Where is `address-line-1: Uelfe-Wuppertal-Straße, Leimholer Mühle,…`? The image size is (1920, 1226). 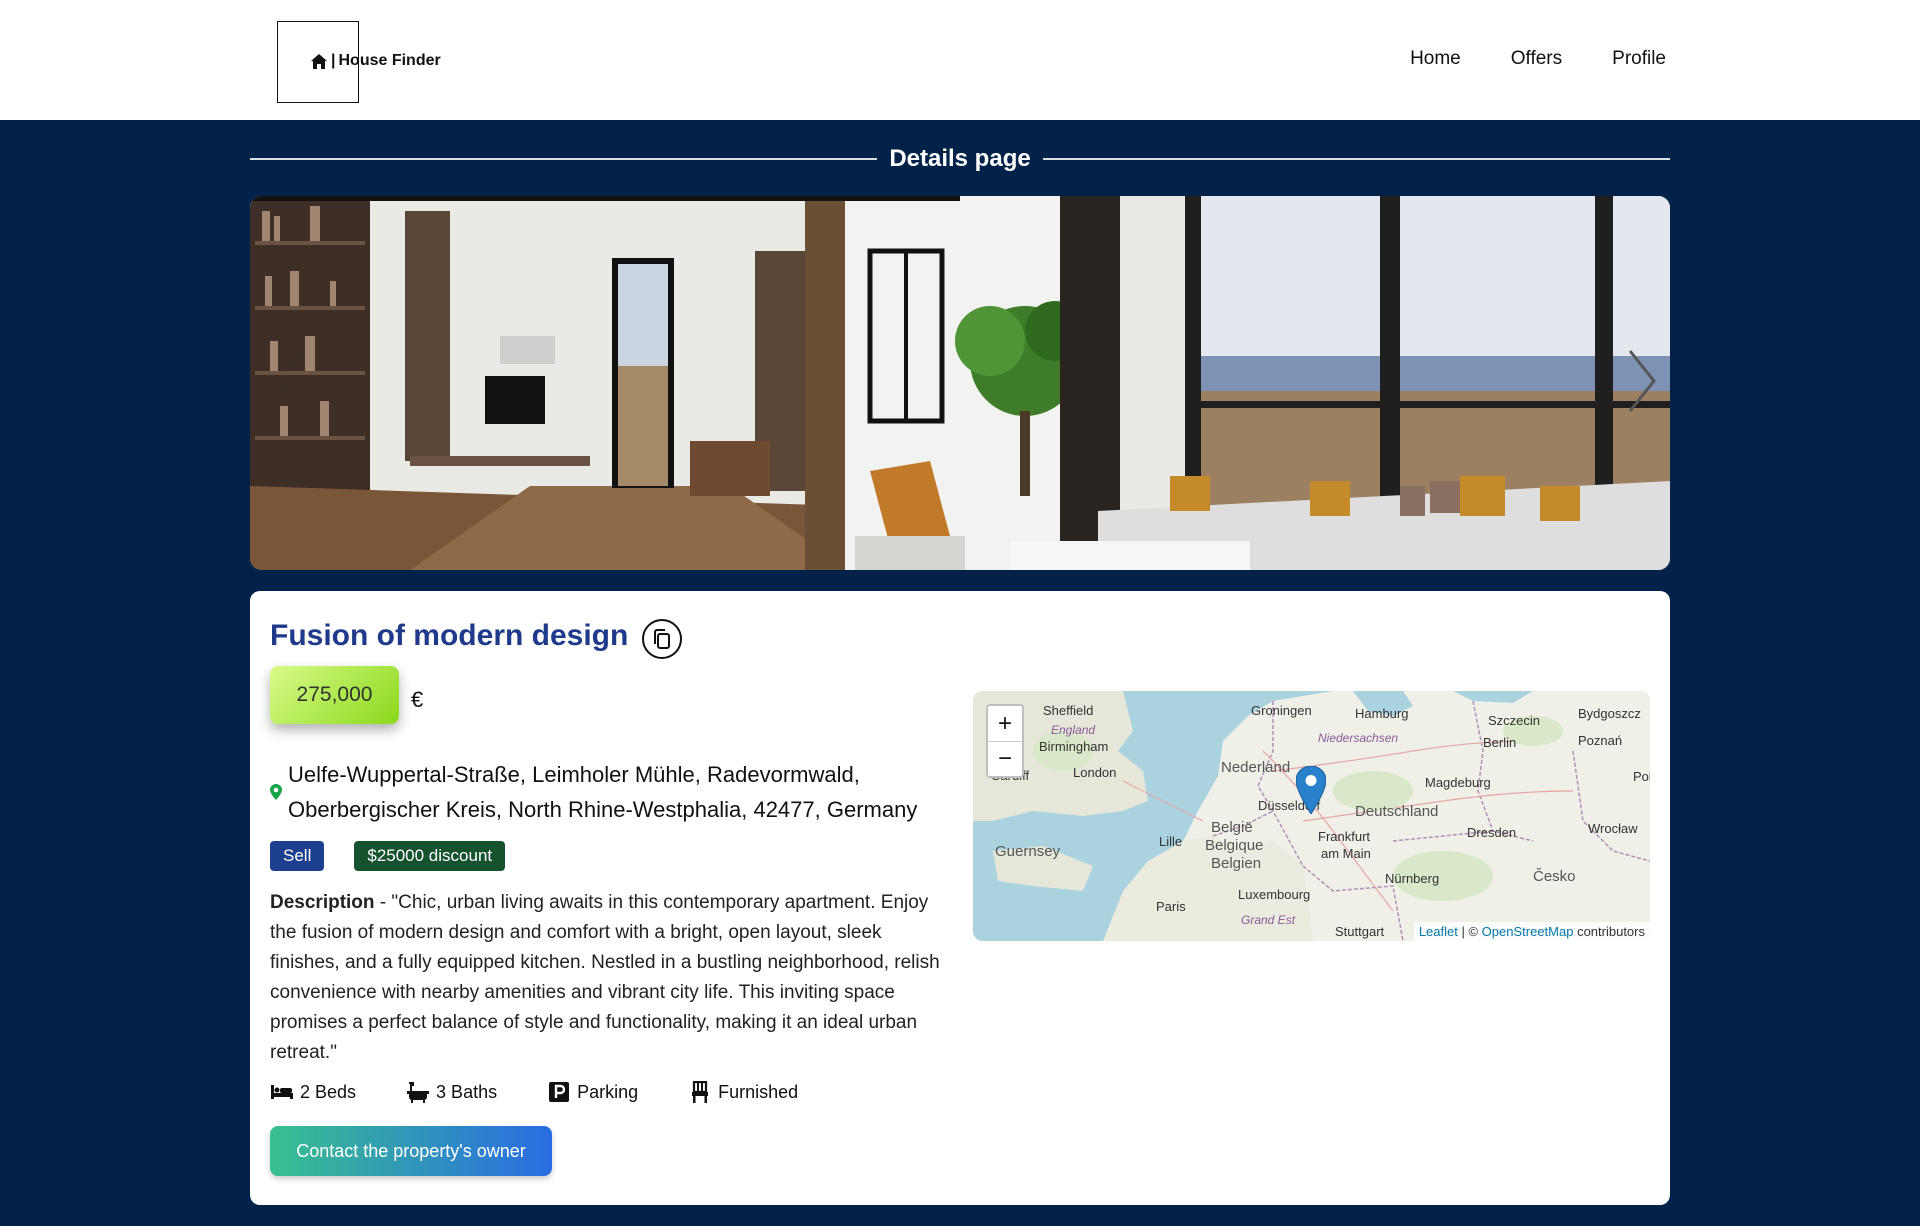 address-line-1: Uelfe-Wuppertal-Straße, Leimholer Mühle,… is located at coordinates (574, 774).